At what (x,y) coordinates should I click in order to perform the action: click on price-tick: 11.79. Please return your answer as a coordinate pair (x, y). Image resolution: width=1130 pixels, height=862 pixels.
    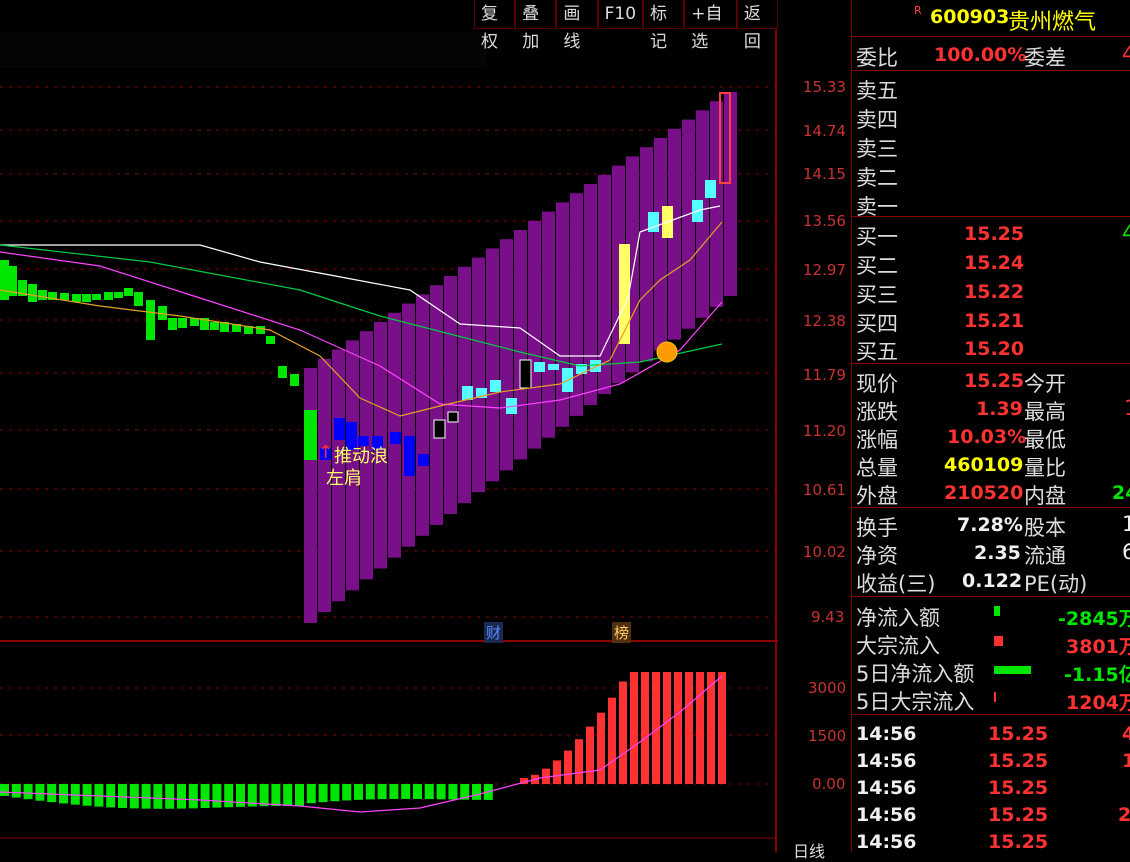
    Looking at the image, I should click on (824, 375).